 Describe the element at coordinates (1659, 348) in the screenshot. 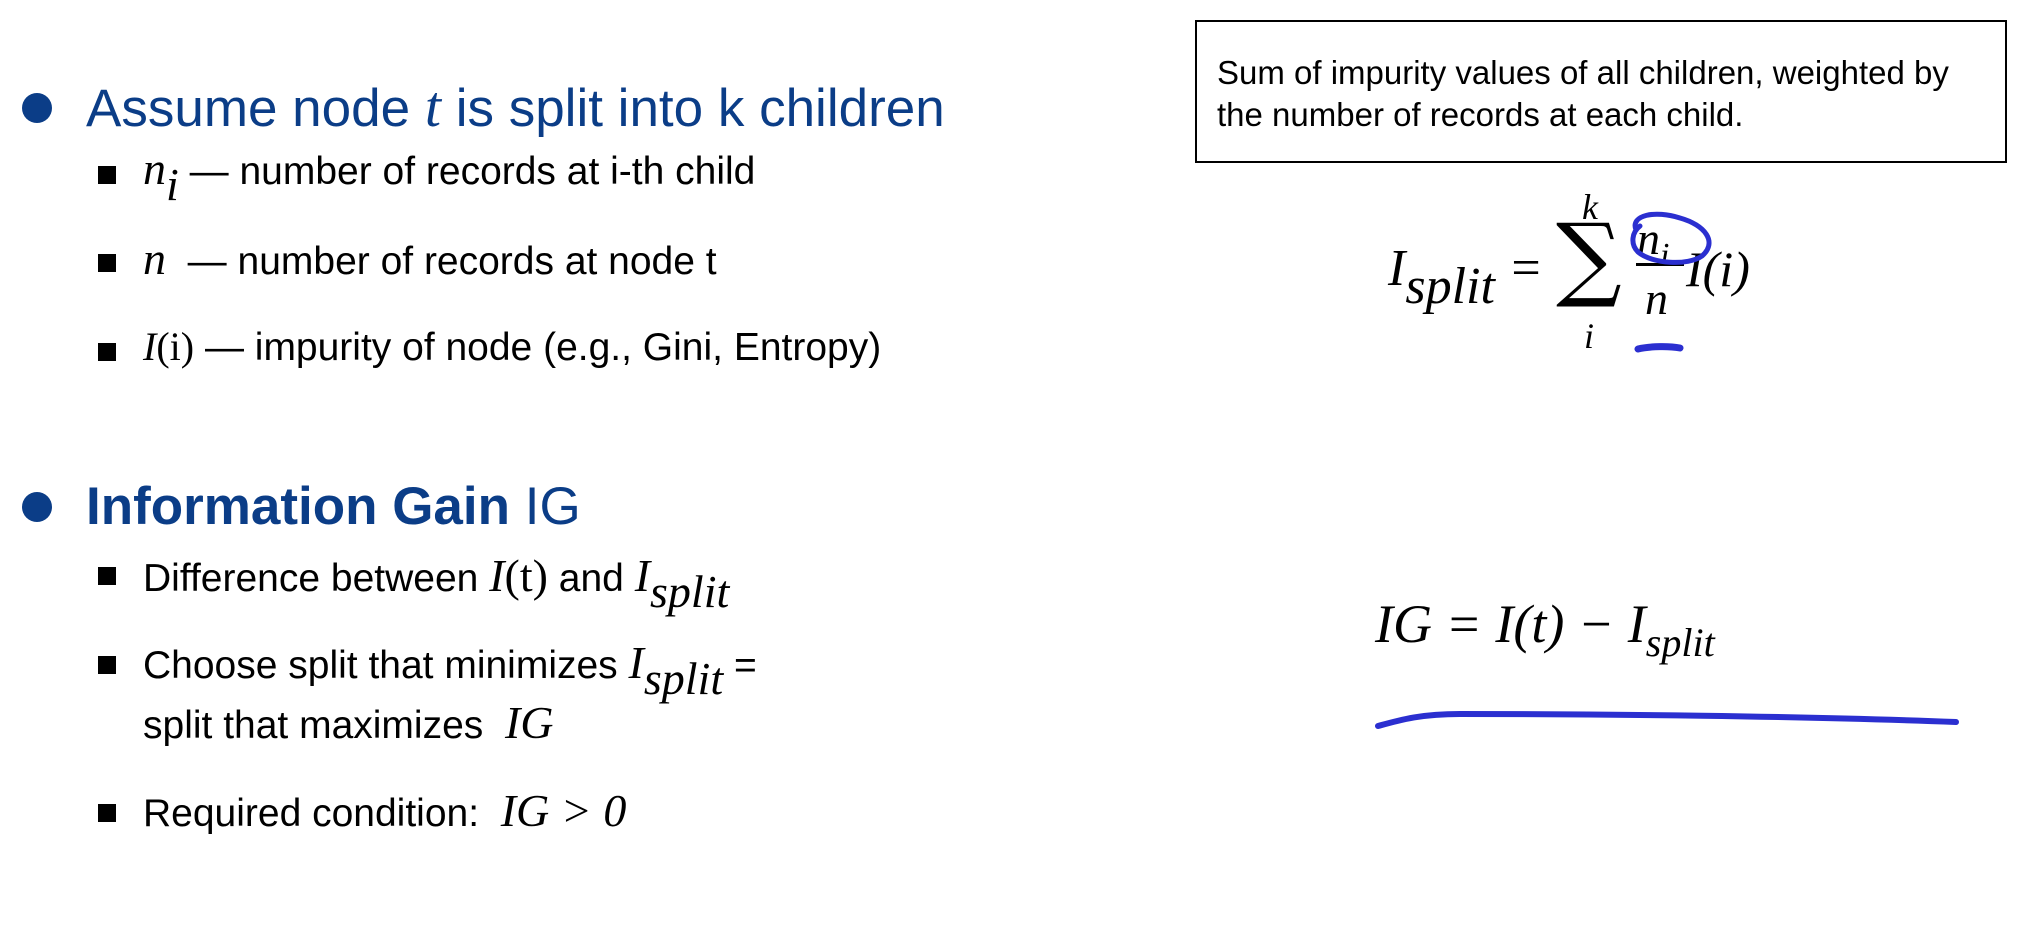

I see `ink-underline-short` at that location.